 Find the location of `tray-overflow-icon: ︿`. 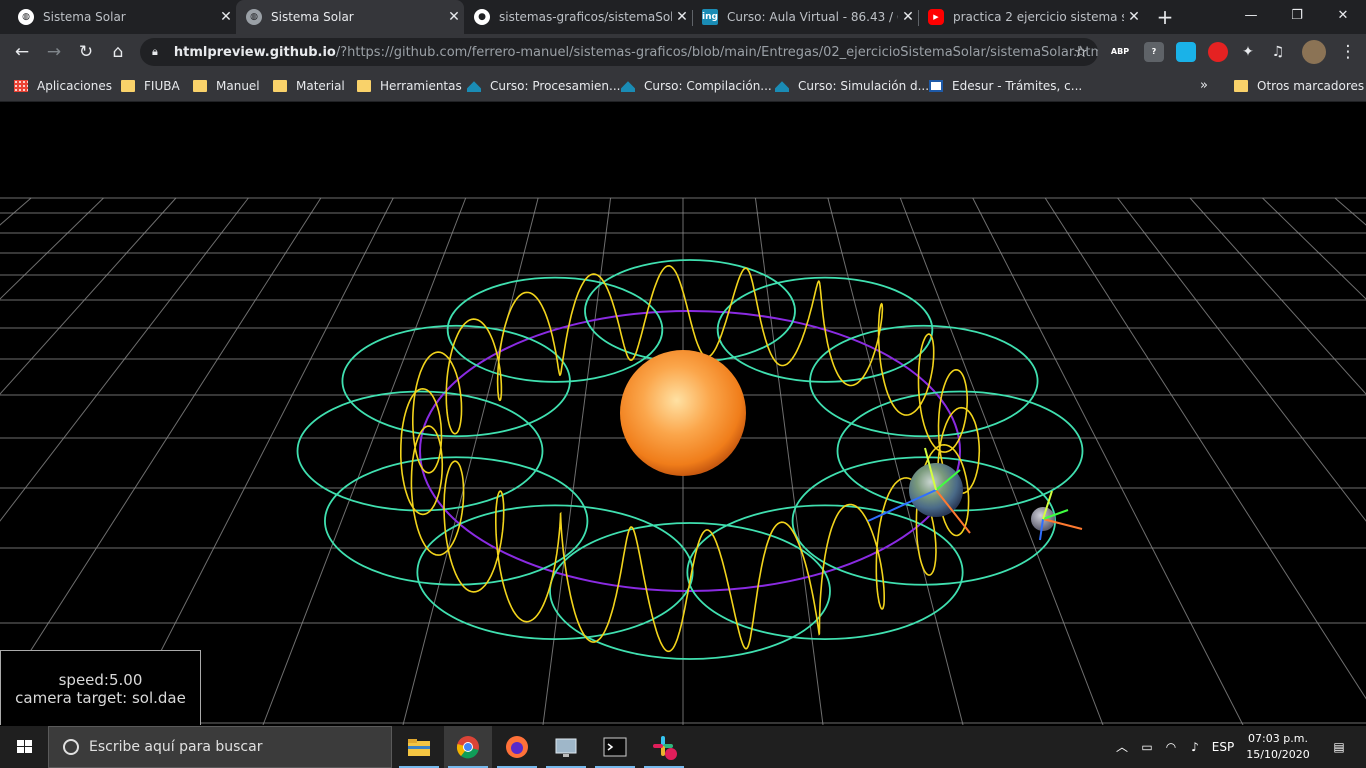

tray-overflow-icon: ︿ is located at coordinates (1122, 747).